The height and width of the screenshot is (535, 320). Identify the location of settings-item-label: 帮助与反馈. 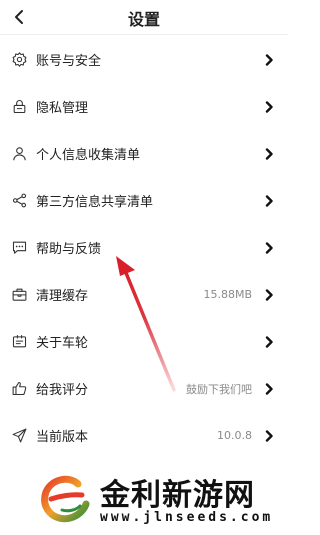
(69, 249).